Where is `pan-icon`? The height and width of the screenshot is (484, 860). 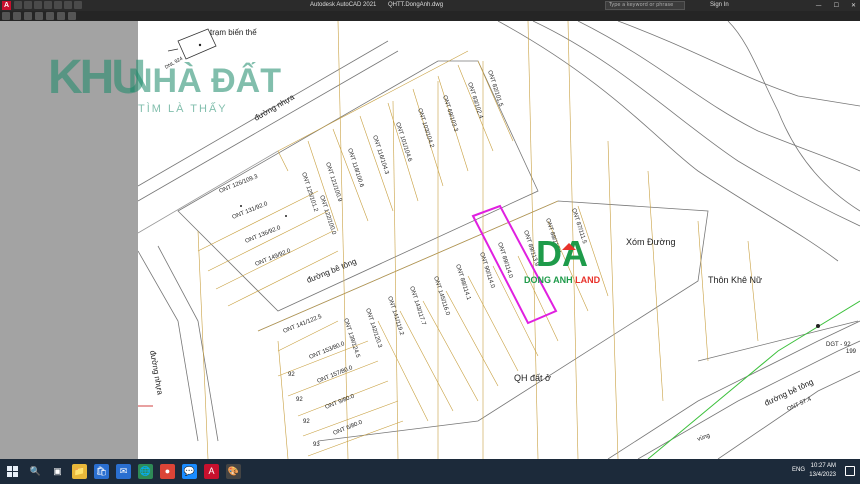
pan-icon is located at coordinates (6, 16).